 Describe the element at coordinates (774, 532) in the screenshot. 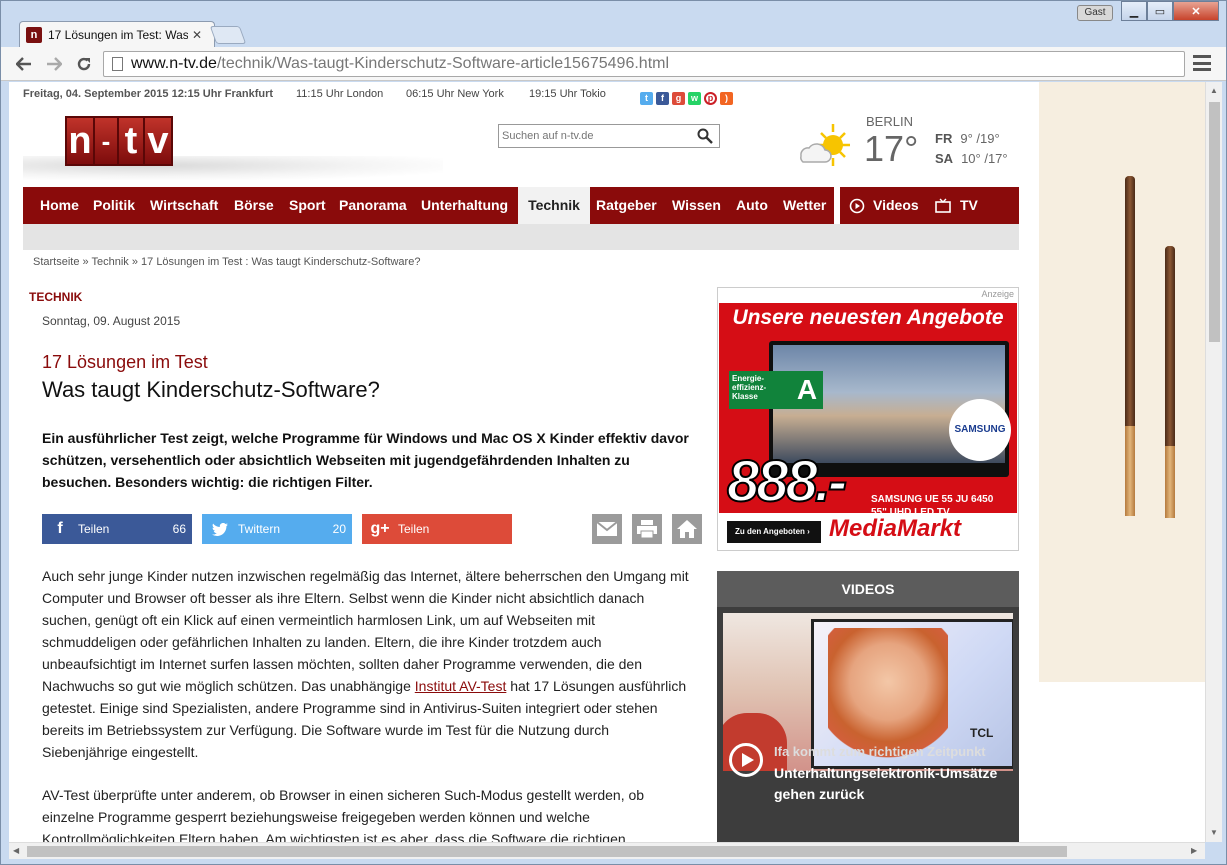

I see `ad-cta-button: Zu den Angeboten ›` at that location.